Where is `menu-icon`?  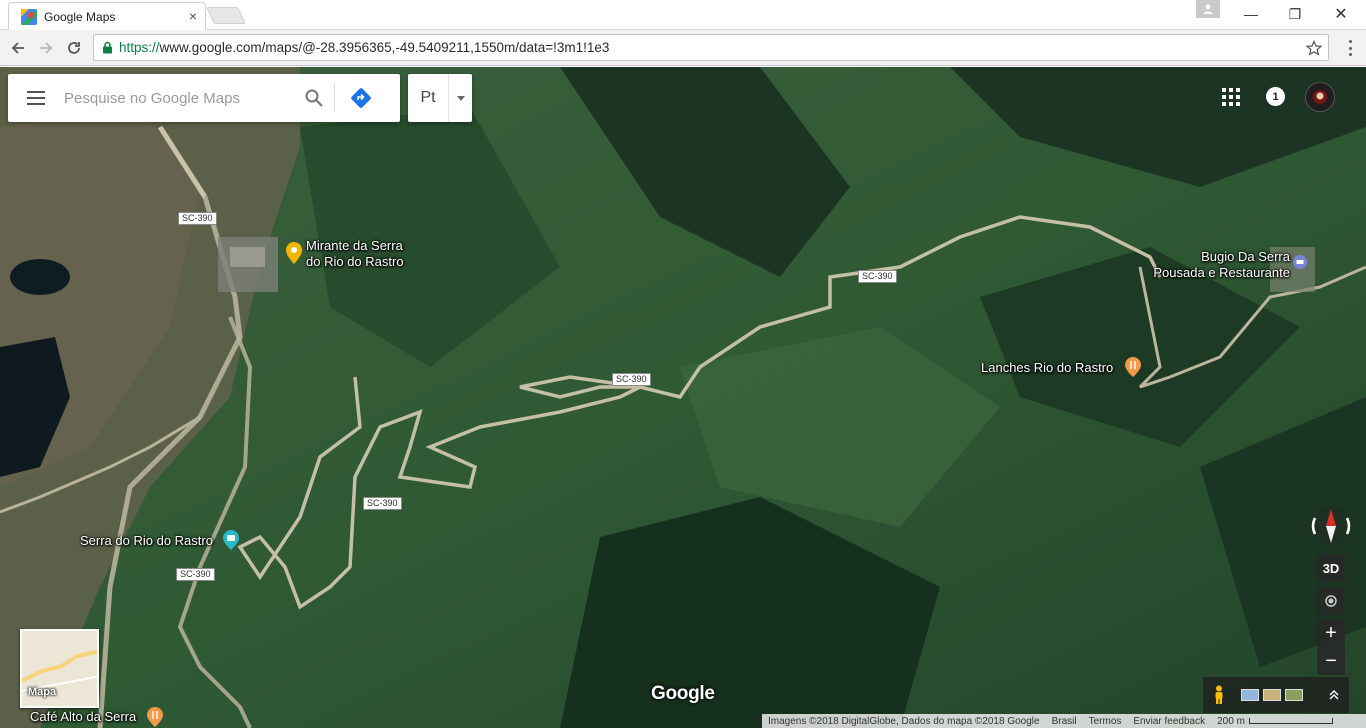 menu-icon is located at coordinates (36, 98).